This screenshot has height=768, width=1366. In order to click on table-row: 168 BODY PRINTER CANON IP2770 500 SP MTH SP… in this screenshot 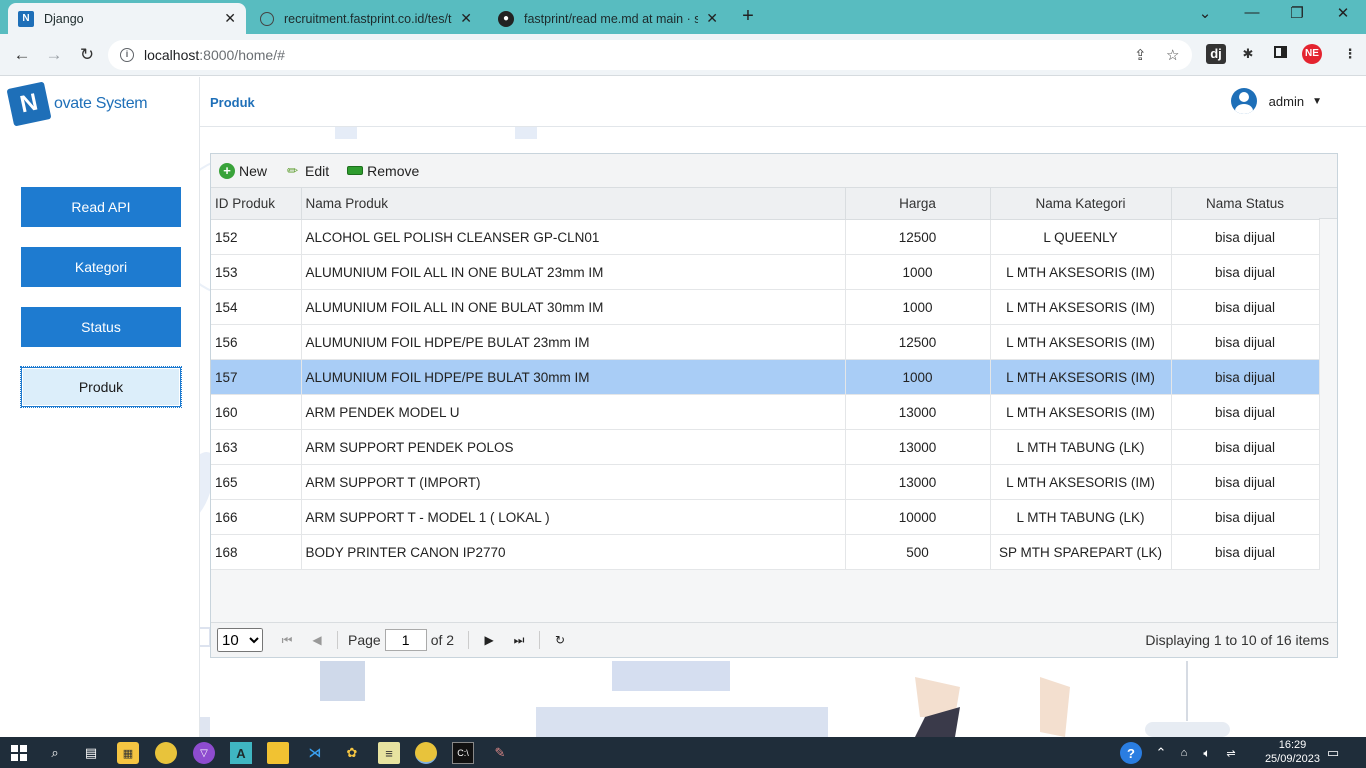, I will do `click(765, 552)`.